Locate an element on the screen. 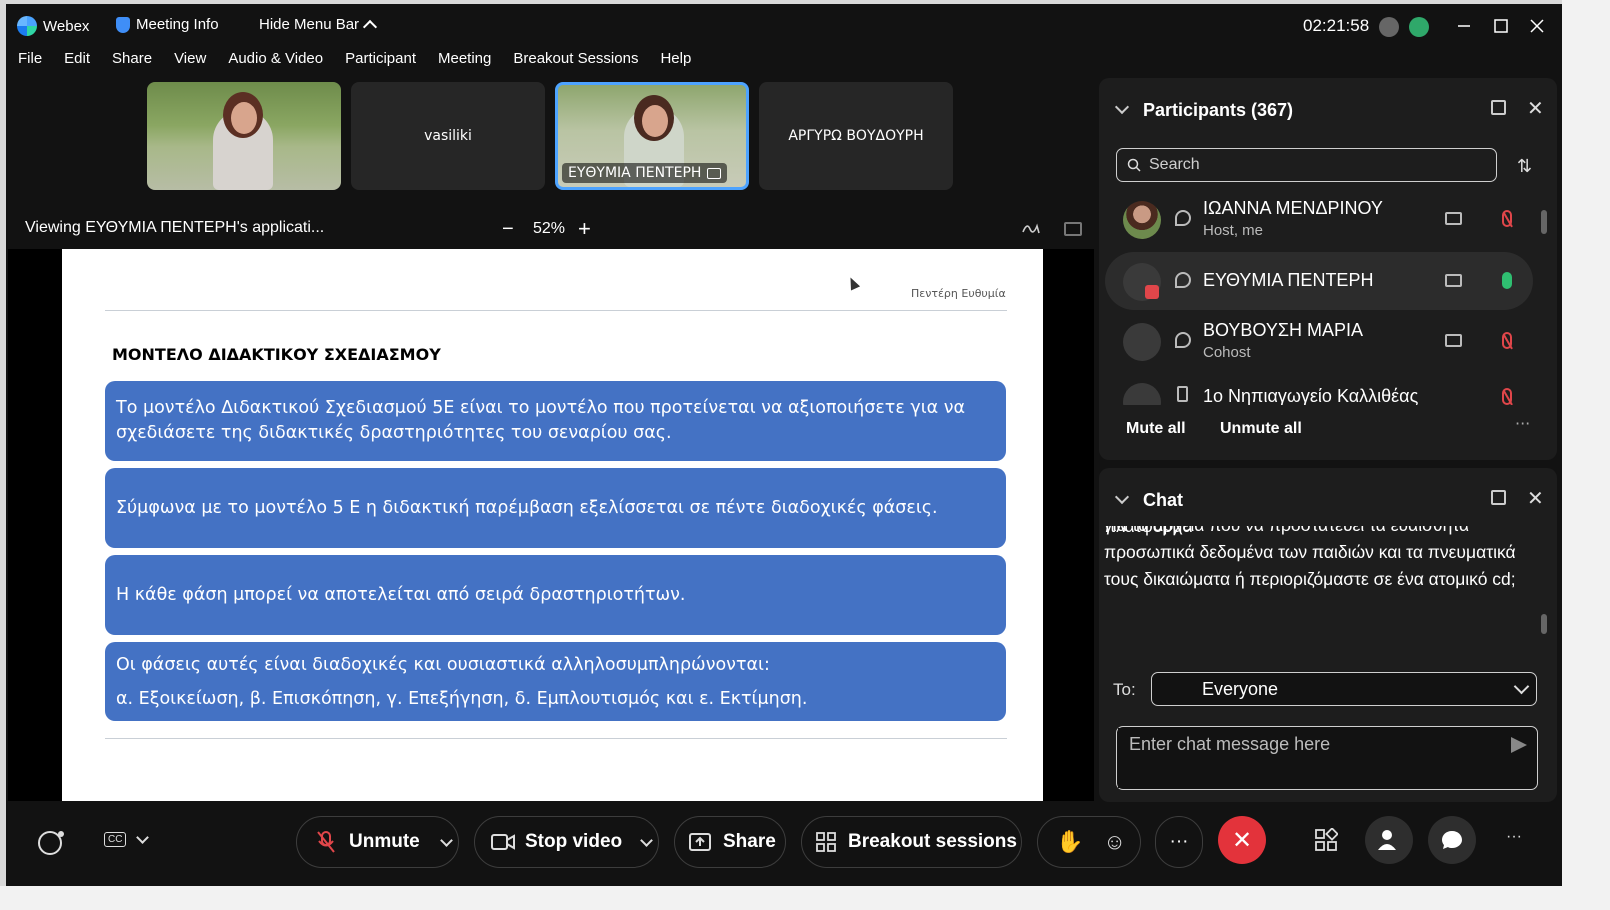 The height and width of the screenshot is (910, 1610). recipient-select: Everyone is located at coordinates (1344, 689).